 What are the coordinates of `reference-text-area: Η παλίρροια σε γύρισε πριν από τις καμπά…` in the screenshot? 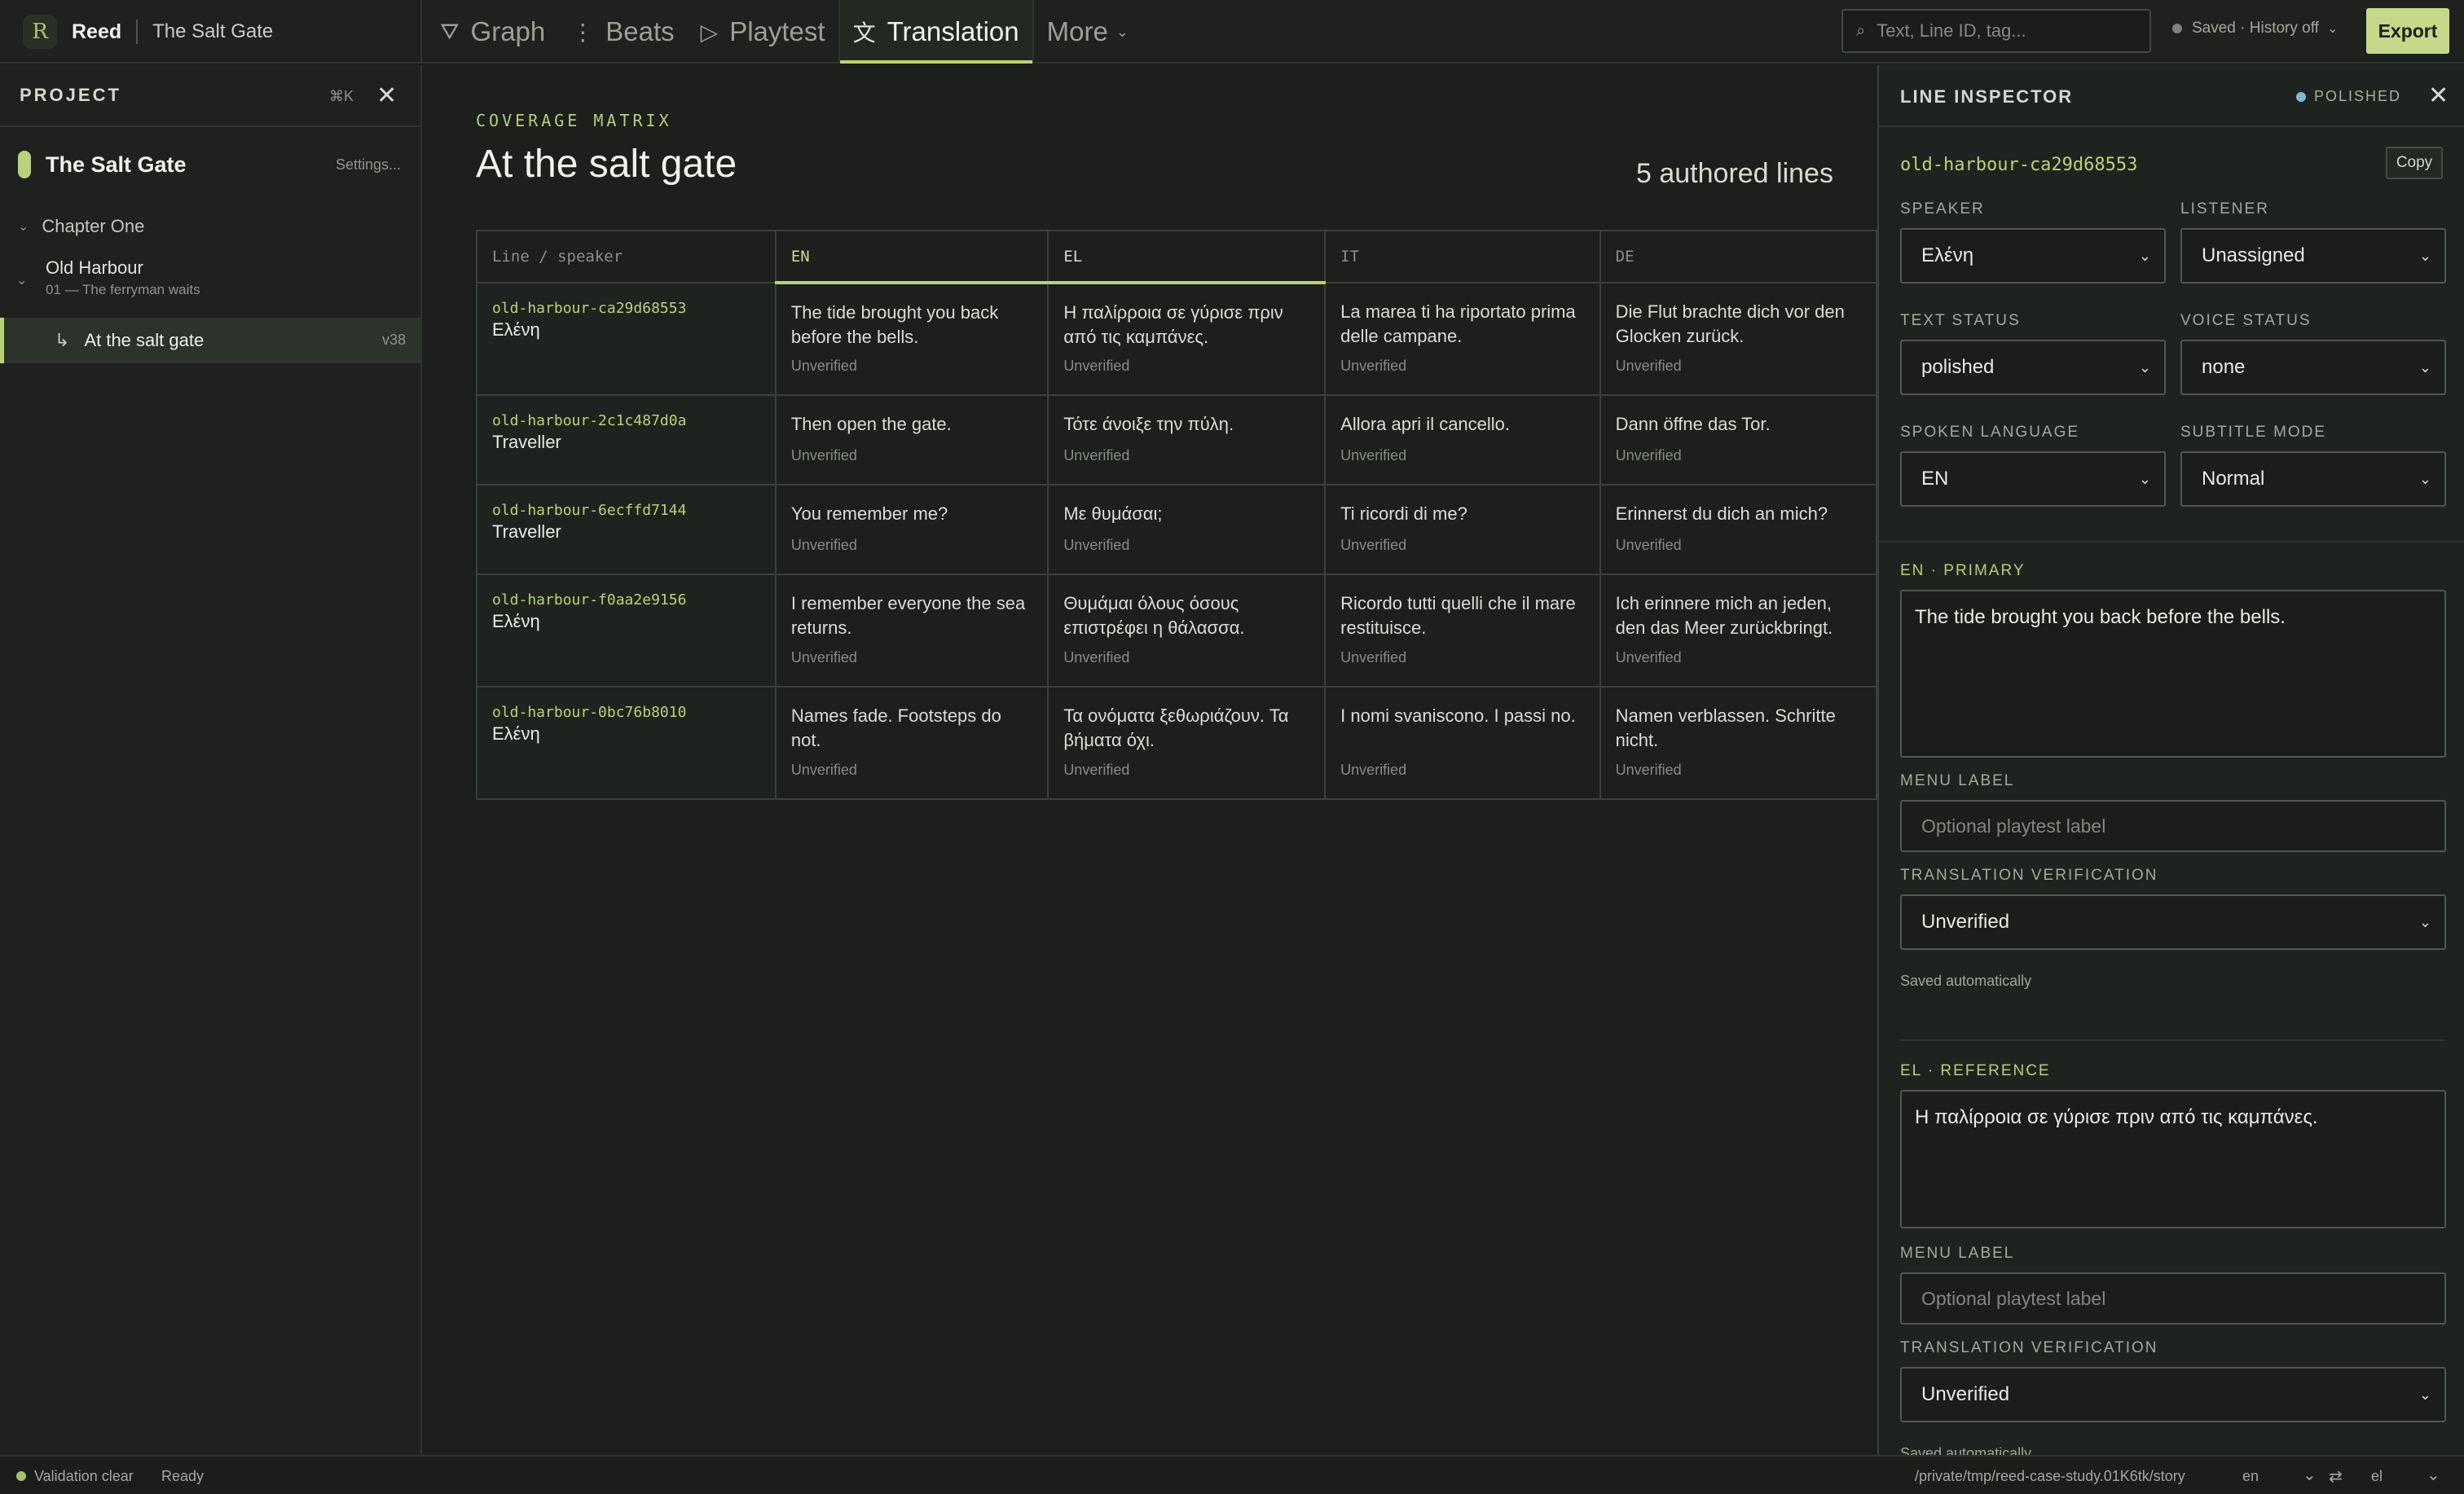 It's located at (2173, 1159).